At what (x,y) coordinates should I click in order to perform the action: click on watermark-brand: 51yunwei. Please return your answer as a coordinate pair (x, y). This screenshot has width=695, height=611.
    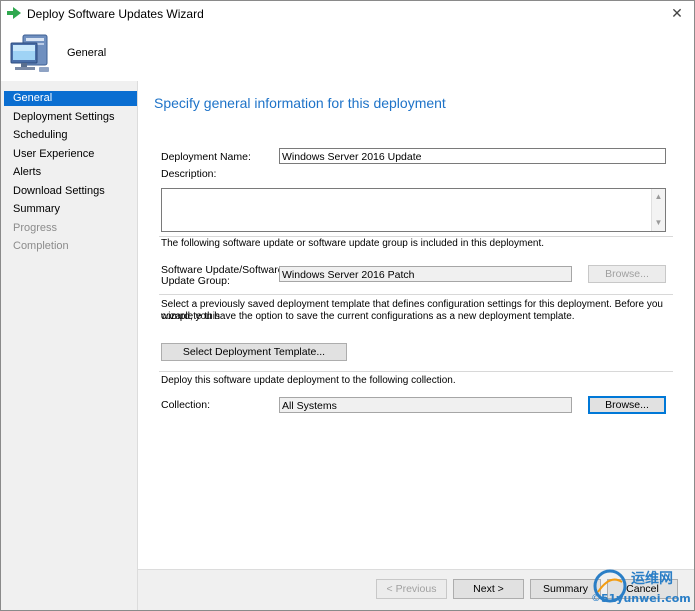
    Looking at the image, I should click on (631, 598).